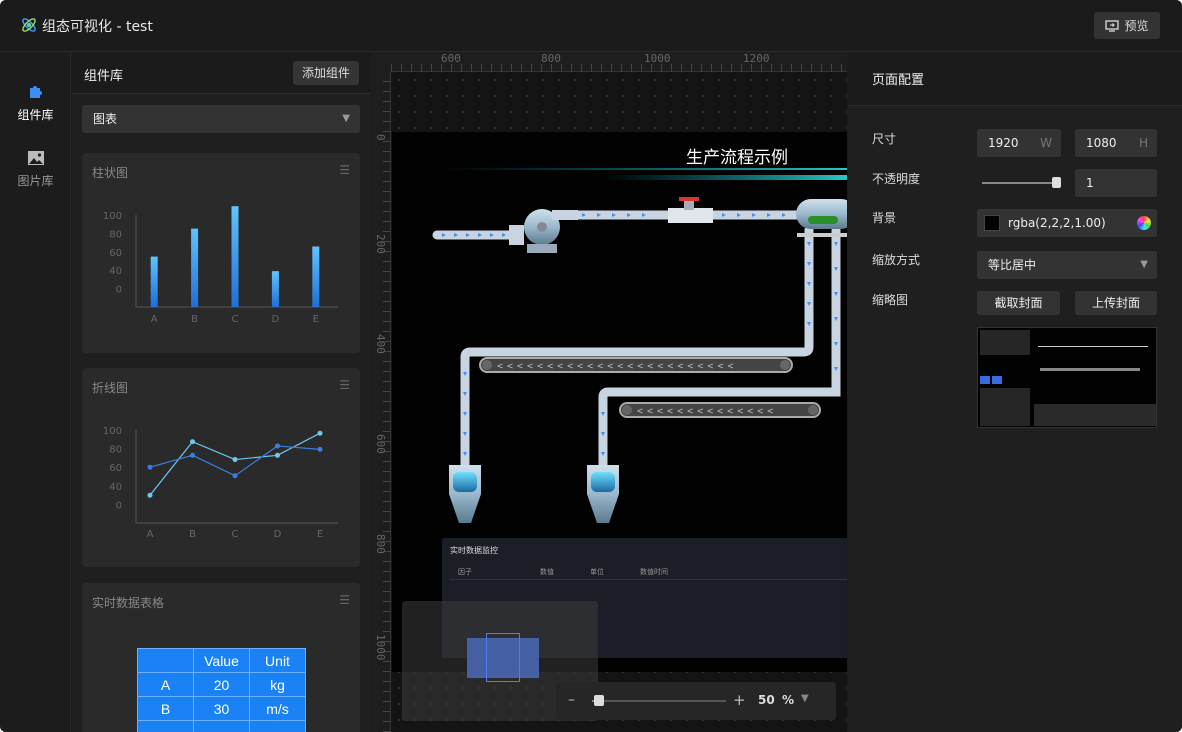 Image resolution: width=1182 pixels, height=732 pixels. What do you see at coordinates (1067, 223) in the screenshot?
I see `background-color-input: rgba(2,2,2,1.00)` at bounding box center [1067, 223].